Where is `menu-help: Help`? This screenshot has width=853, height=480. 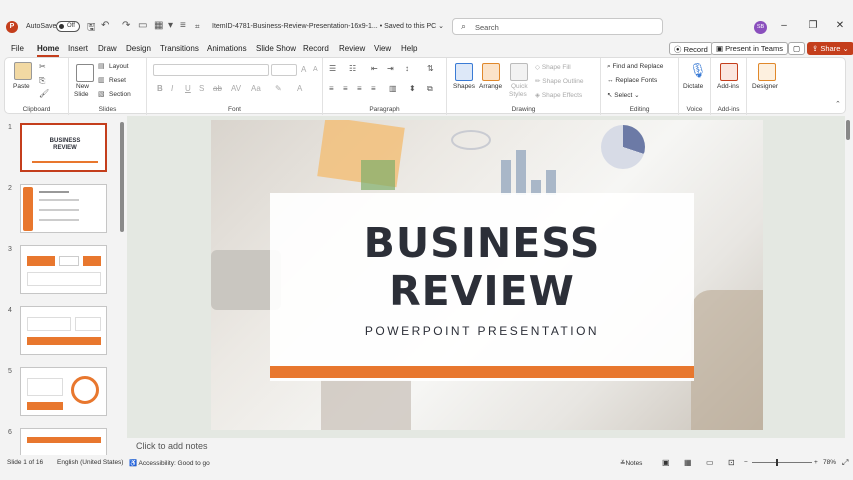 menu-help: Help is located at coordinates (409, 48).